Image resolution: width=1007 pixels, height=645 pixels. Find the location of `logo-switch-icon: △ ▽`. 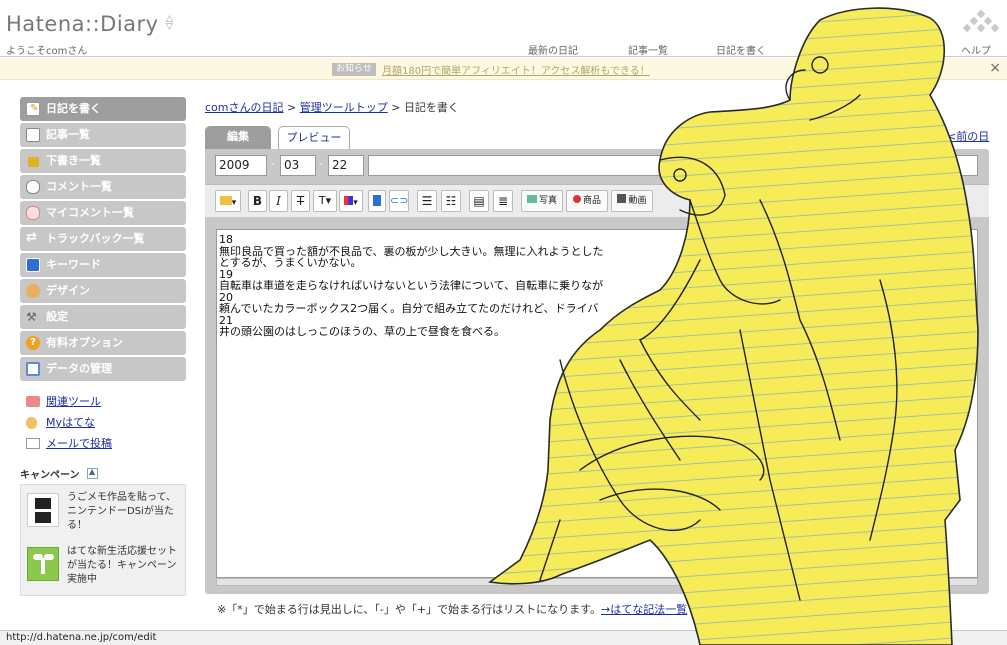

logo-switch-icon: △ ▽ is located at coordinates (169, 23).